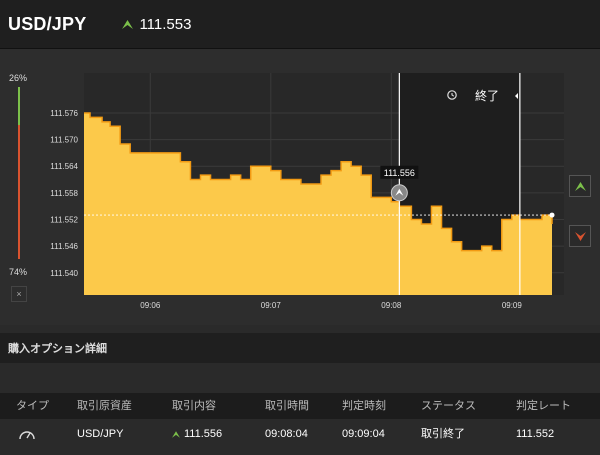 Image resolution: width=600 pixels, height=455 pixels. I want to click on tooltip-value: 111.556, so click(399, 173).